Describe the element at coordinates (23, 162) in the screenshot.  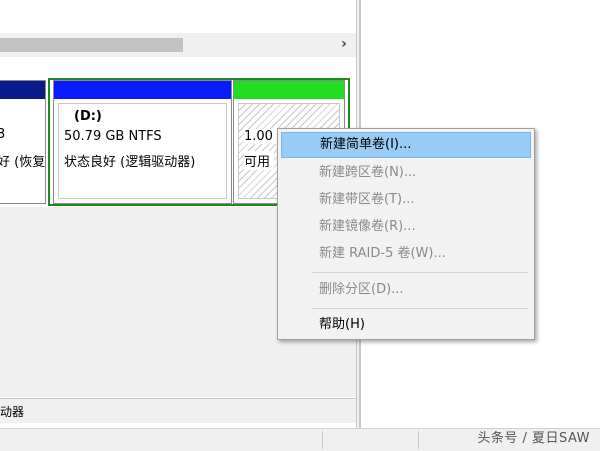
I see `partition-status: 好 (恢复` at that location.